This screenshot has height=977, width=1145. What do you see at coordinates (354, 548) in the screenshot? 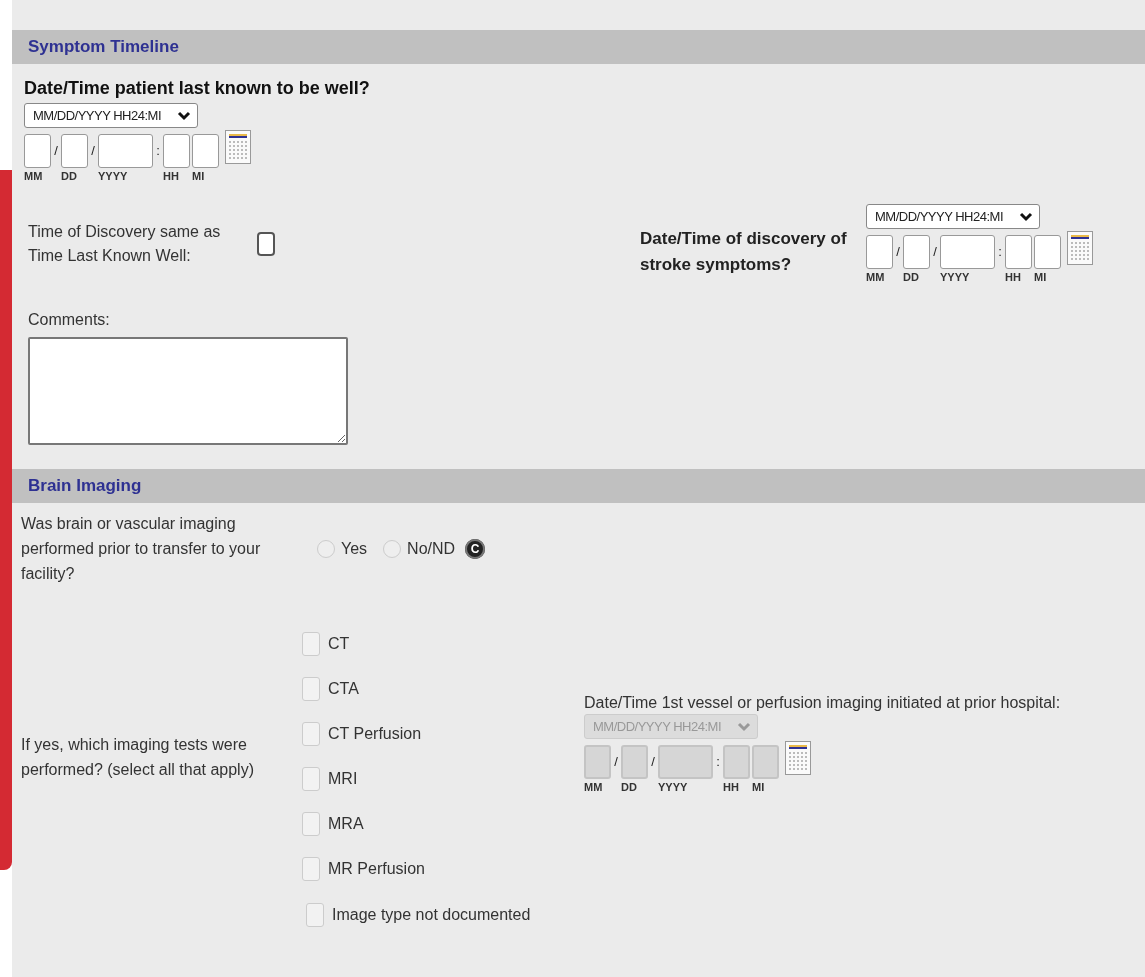
I see `option-label: Yes` at bounding box center [354, 548].